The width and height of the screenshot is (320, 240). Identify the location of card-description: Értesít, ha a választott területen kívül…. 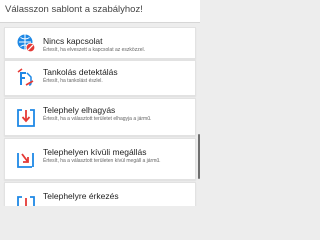
(102, 161).